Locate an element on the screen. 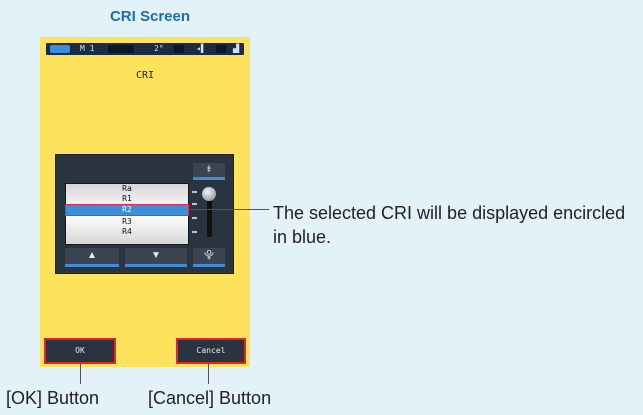  down-arrow-icon: ▼ is located at coordinates (156, 255).